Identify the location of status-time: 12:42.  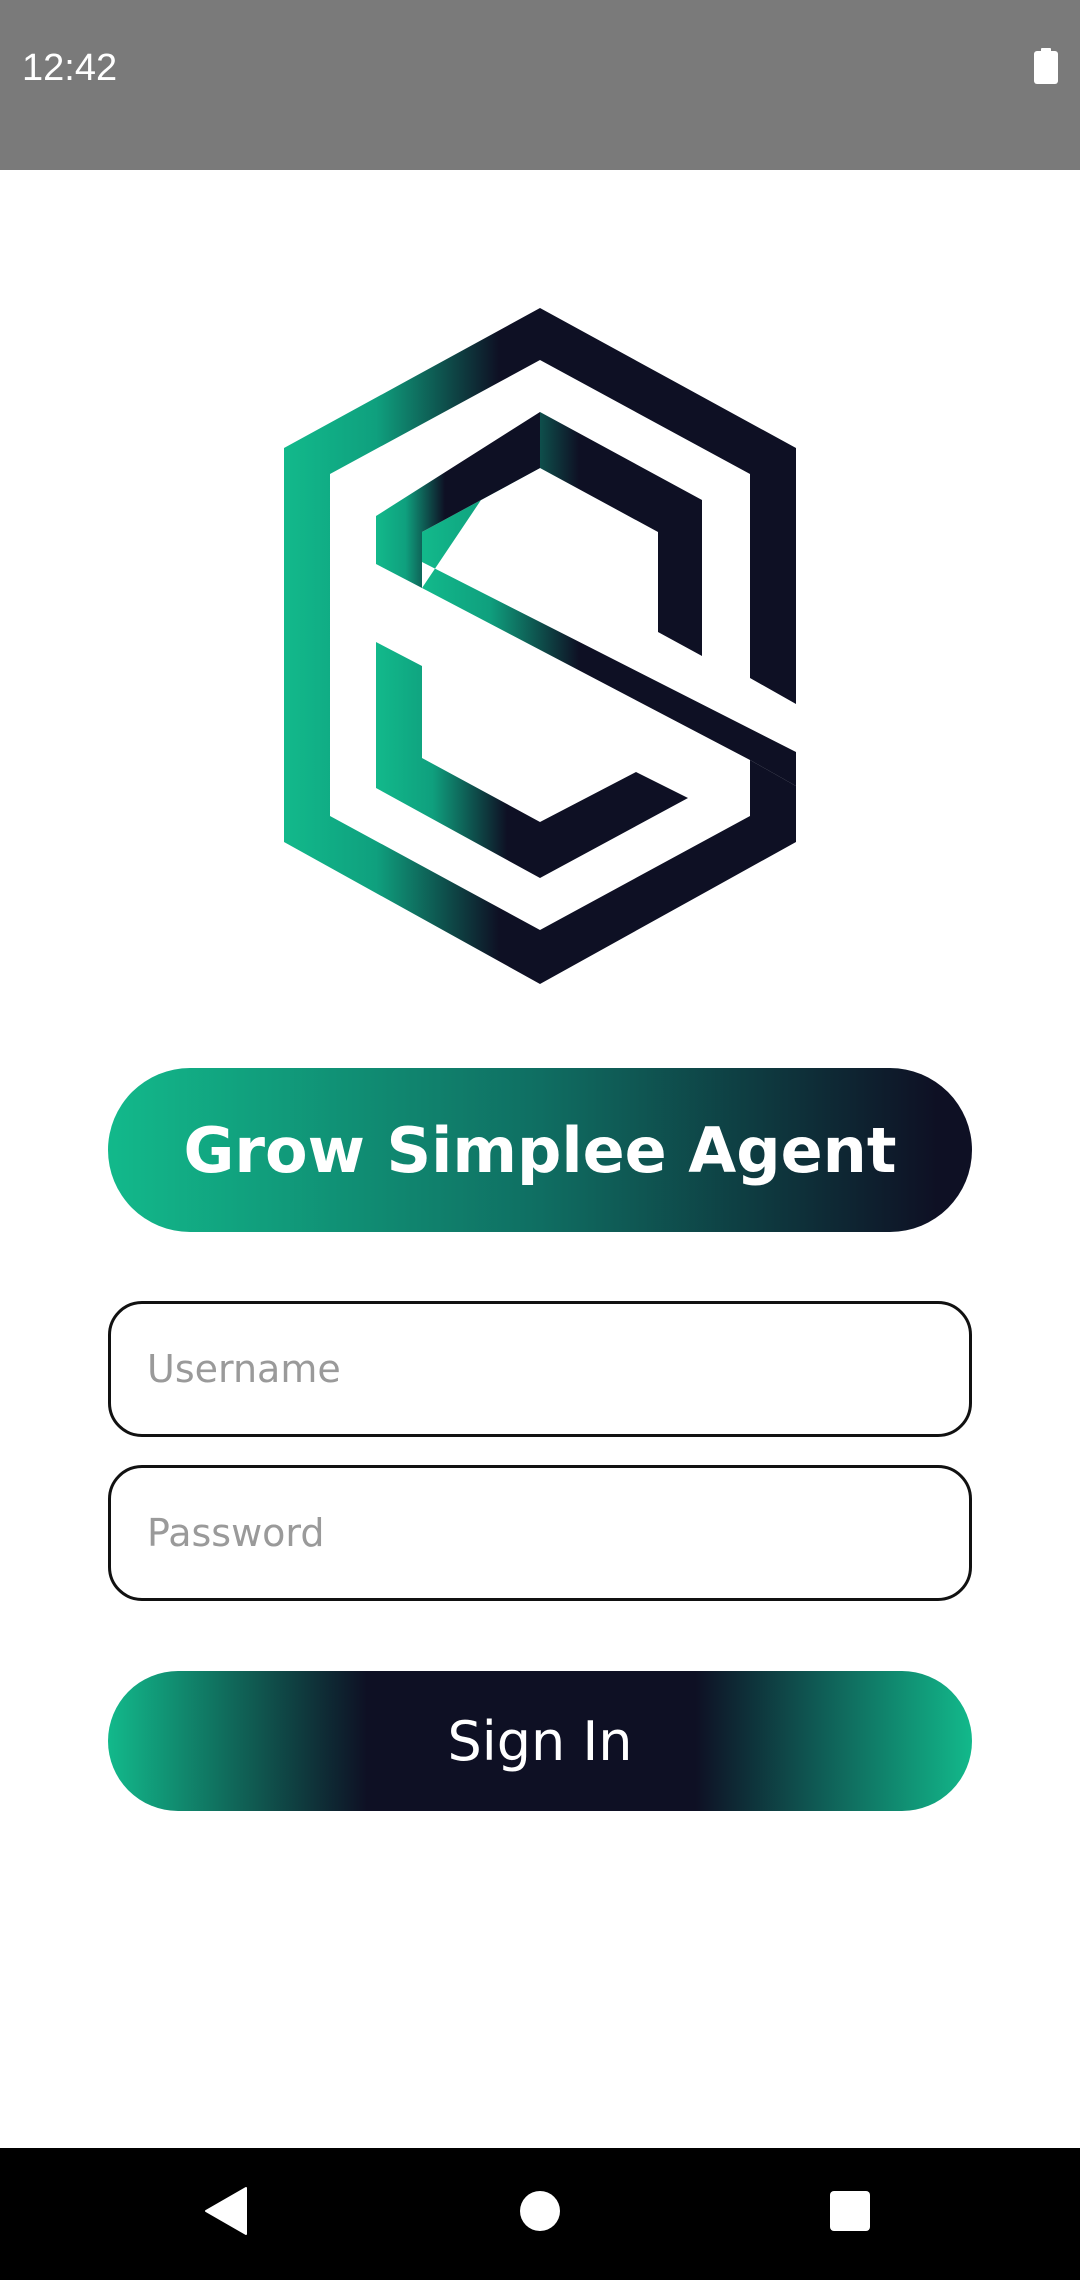
(70, 68).